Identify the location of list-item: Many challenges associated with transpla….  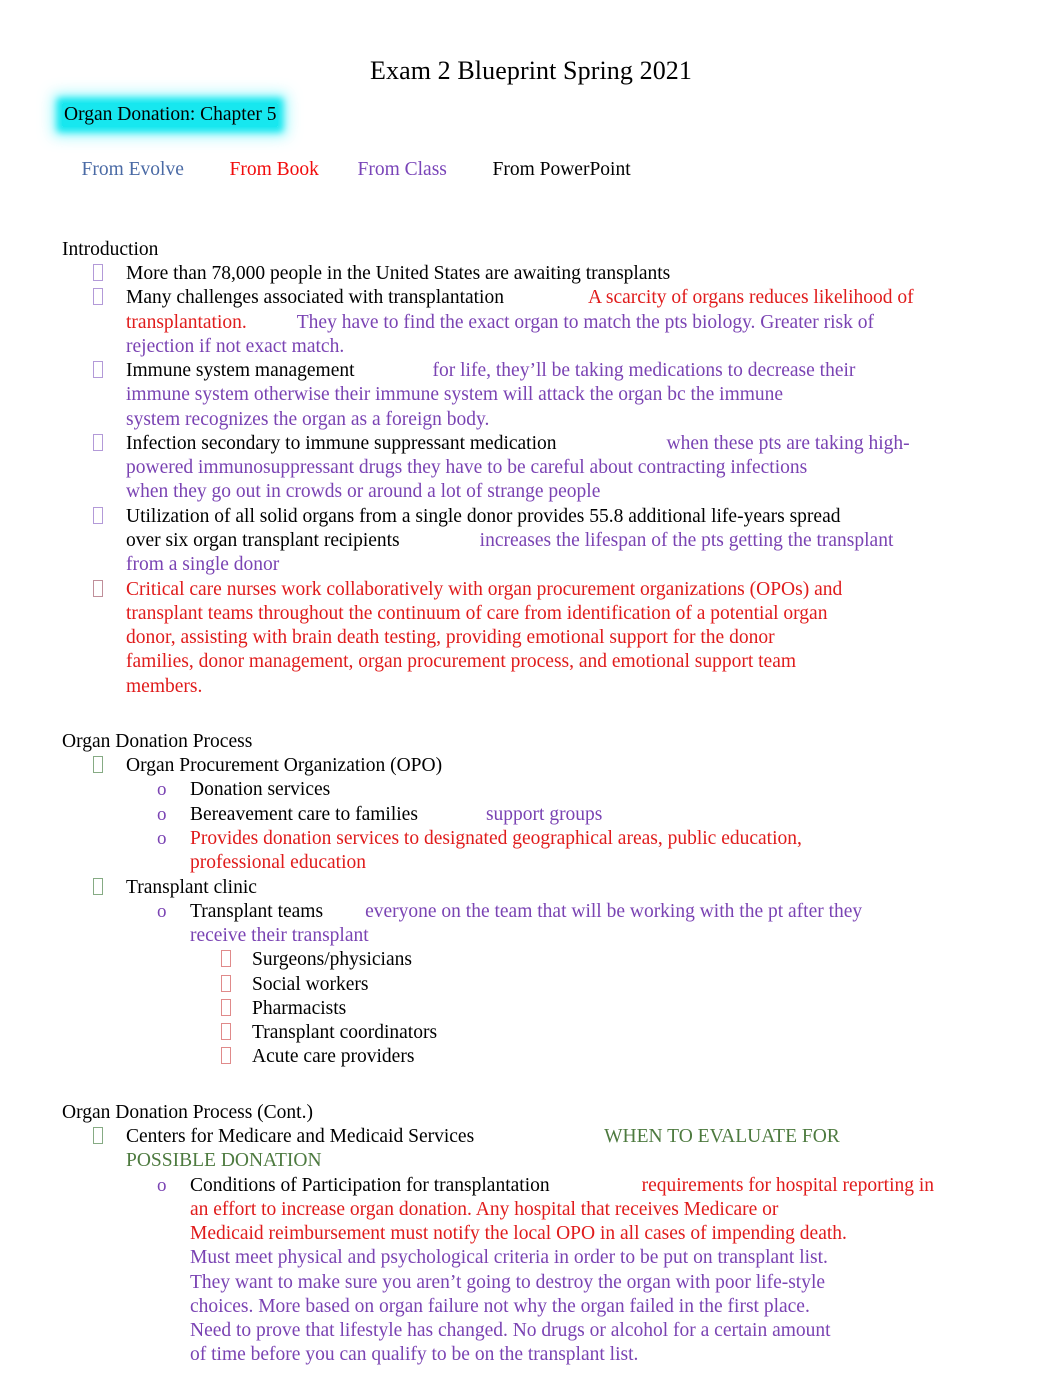
(577, 322).